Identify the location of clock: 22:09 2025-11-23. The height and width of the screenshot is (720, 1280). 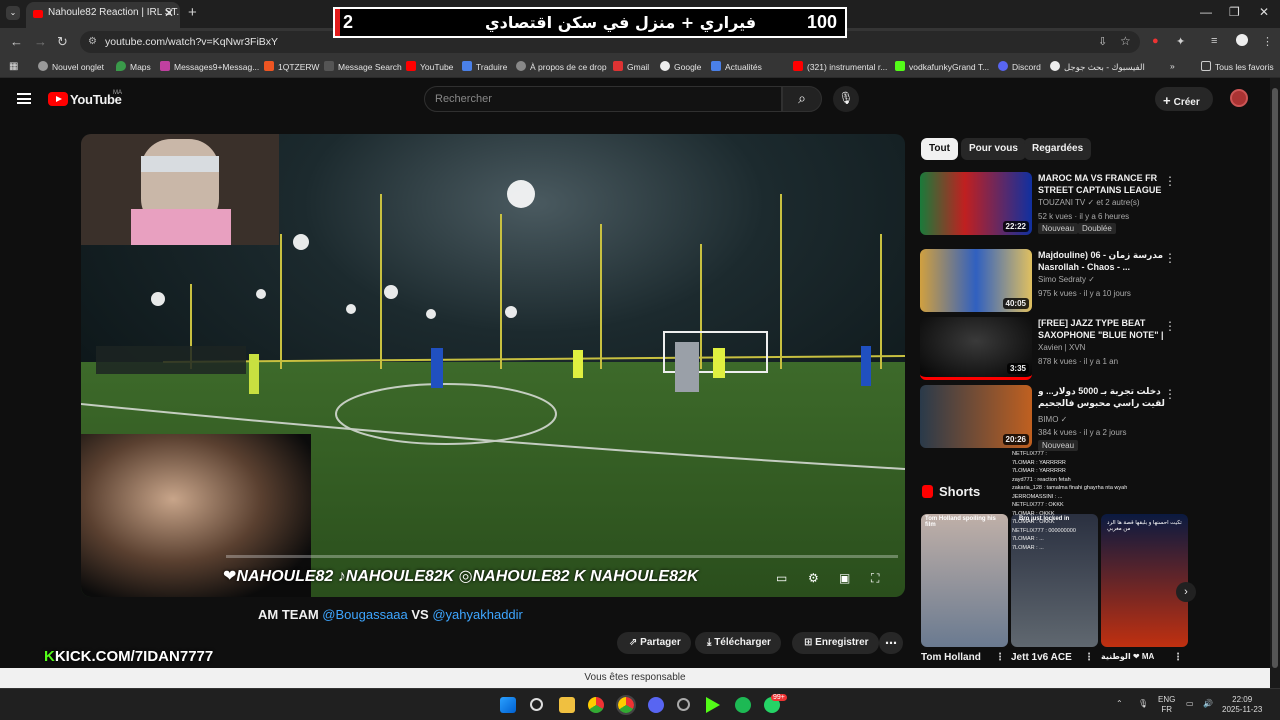
(1242, 705).